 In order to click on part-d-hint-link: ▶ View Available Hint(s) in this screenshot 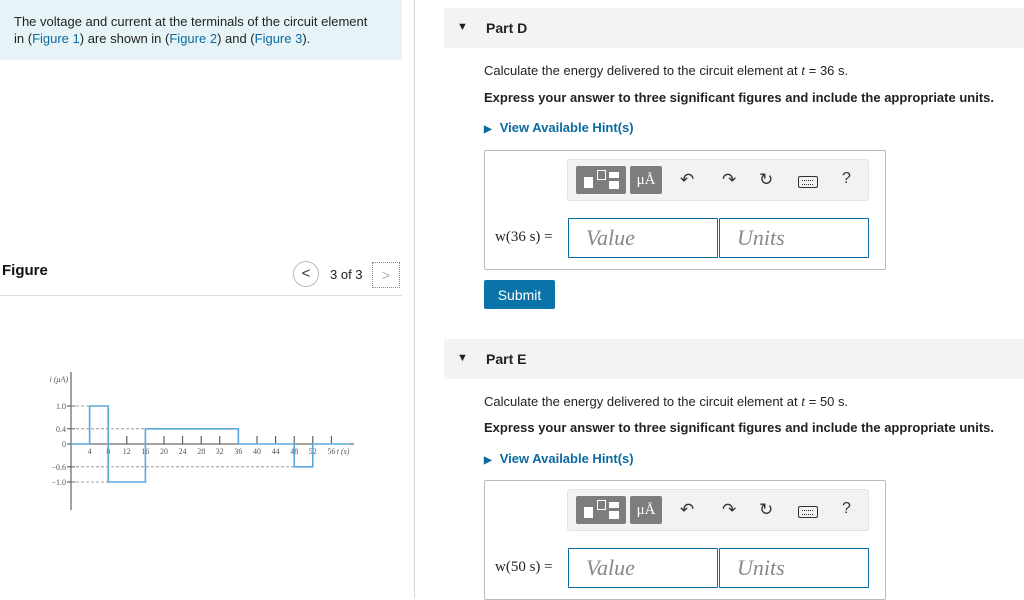, I will do `click(559, 127)`.